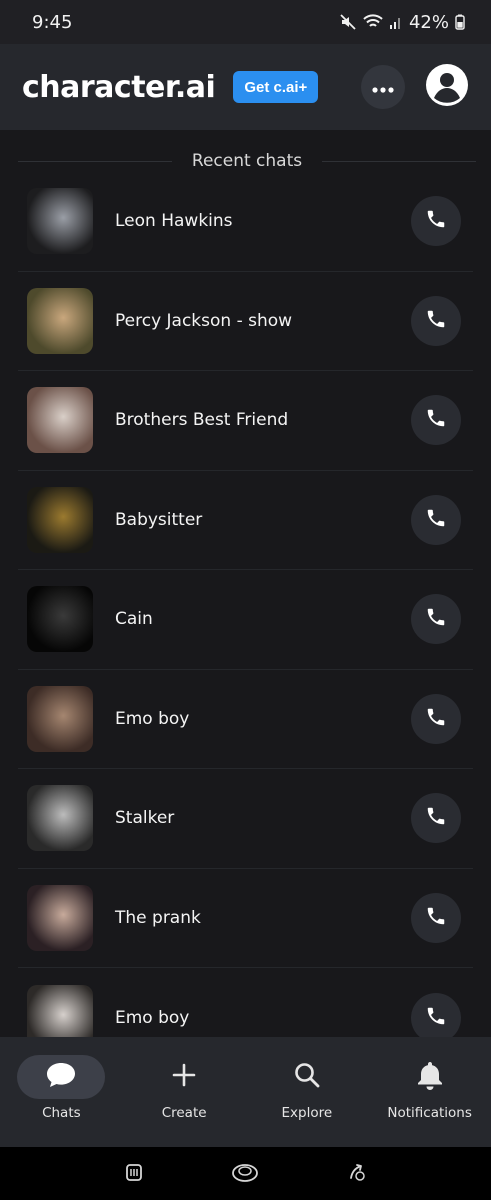  Describe the element at coordinates (307, 1113) in the screenshot. I see `nav-label: Explore` at that location.